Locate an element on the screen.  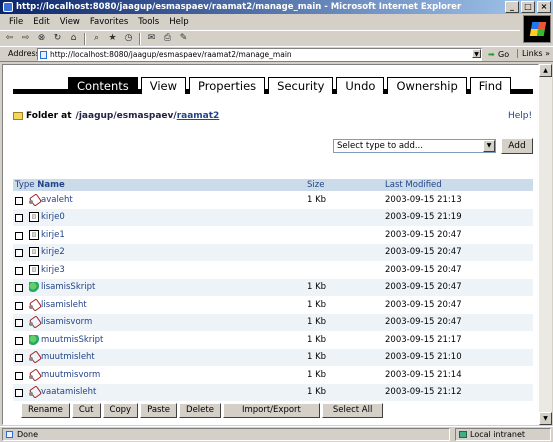
favorites-icon: ★ is located at coordinates (112, 38).